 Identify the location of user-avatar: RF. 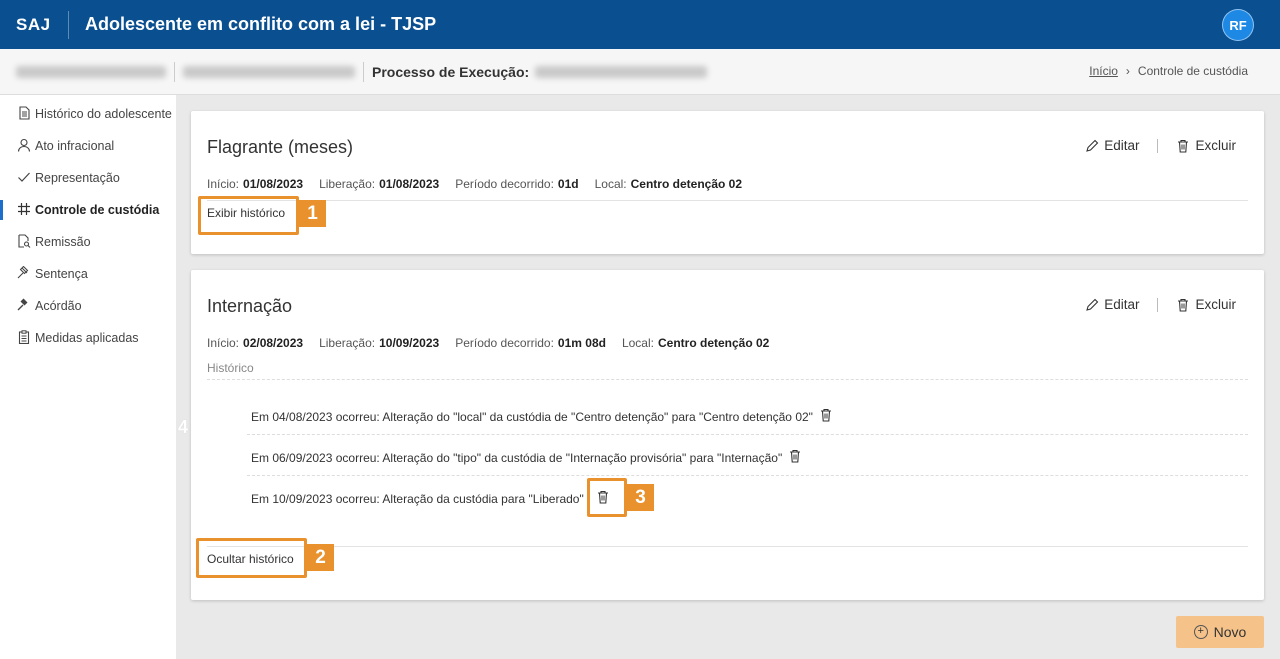
(1238, 25).